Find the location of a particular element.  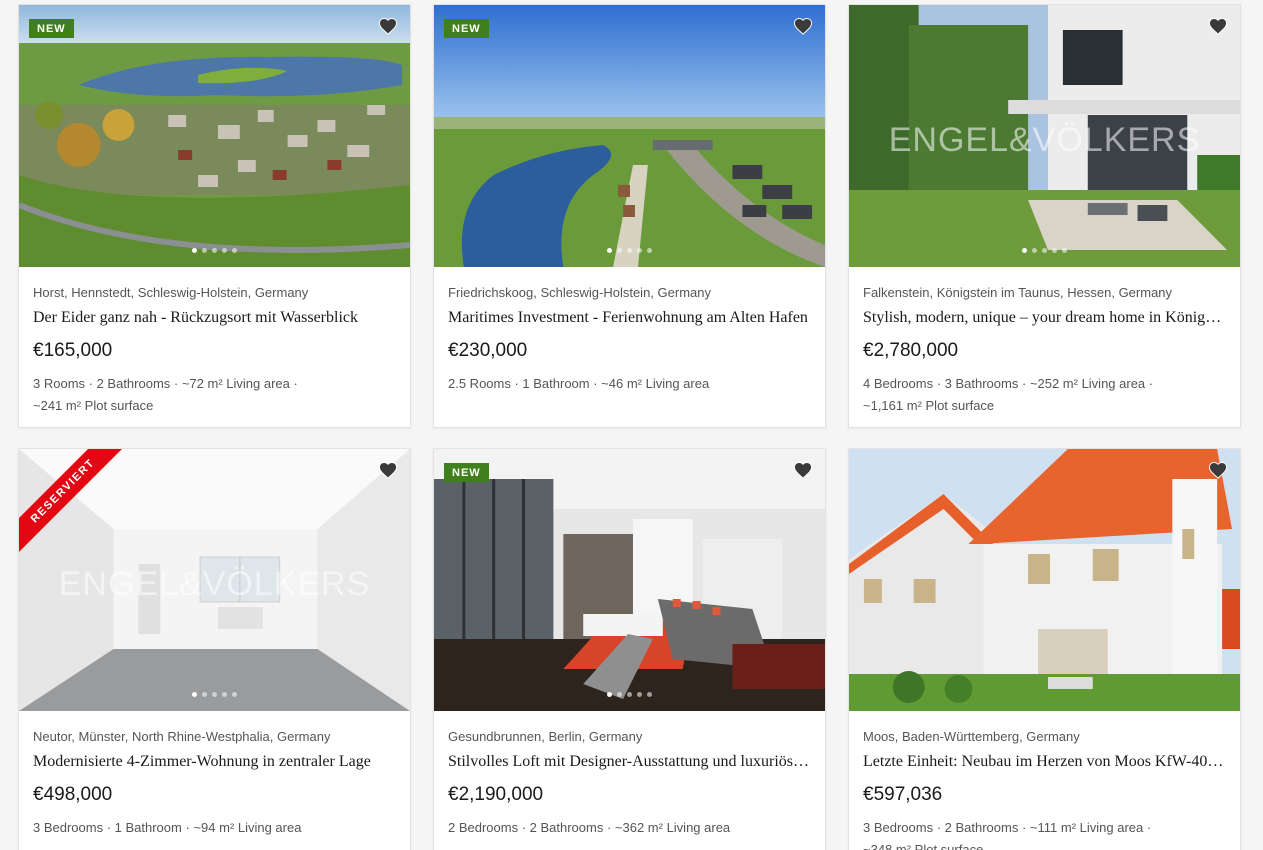

listing-location: Gesundbrunnen, Berlin, Germany is located at coordinates (545, 736).